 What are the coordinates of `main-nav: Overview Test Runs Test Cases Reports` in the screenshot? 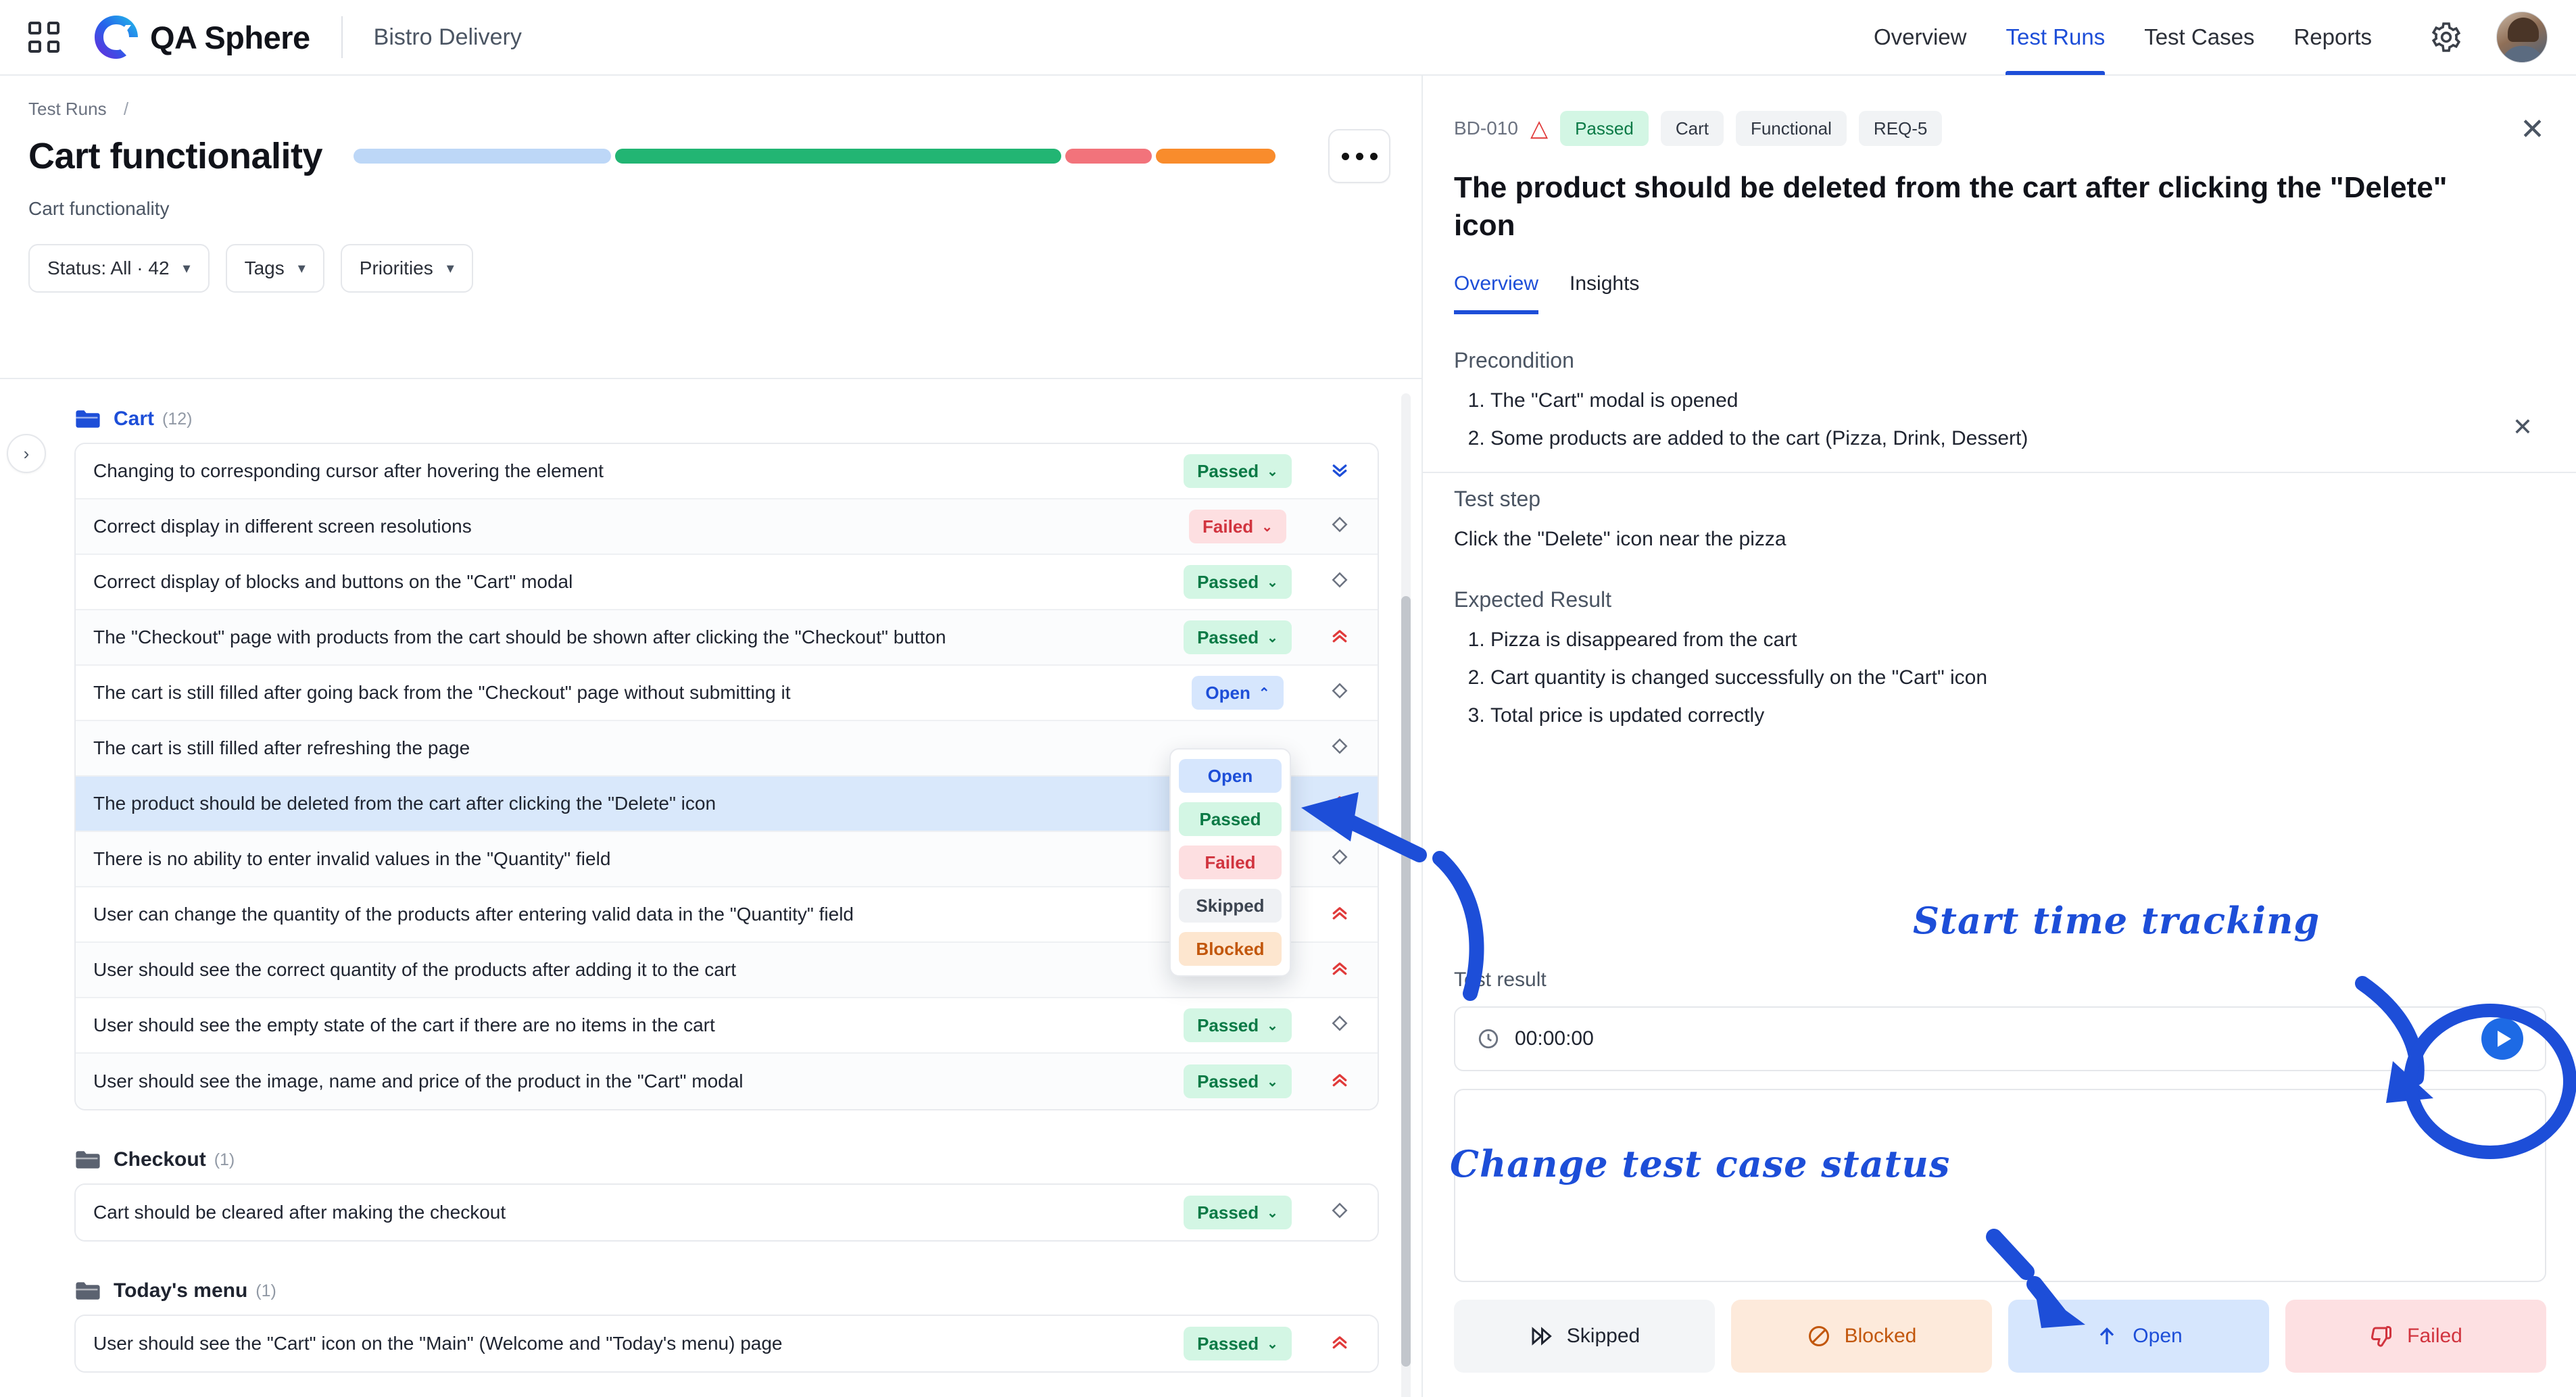 It's located at (2205, 37).